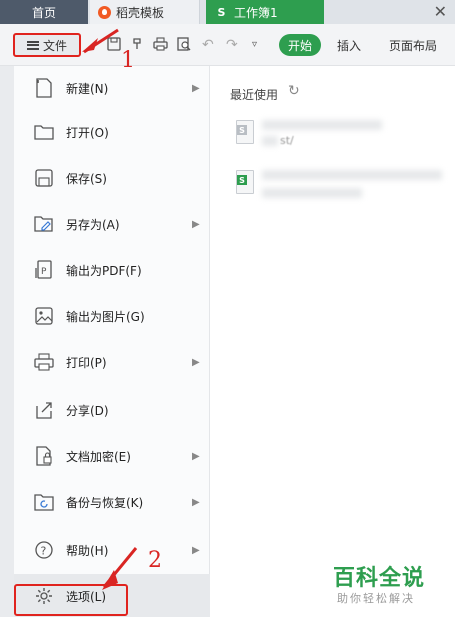 This screenshot has height=617, width=455. I want to click on annotation-step-2: 2, so click(155, 560).